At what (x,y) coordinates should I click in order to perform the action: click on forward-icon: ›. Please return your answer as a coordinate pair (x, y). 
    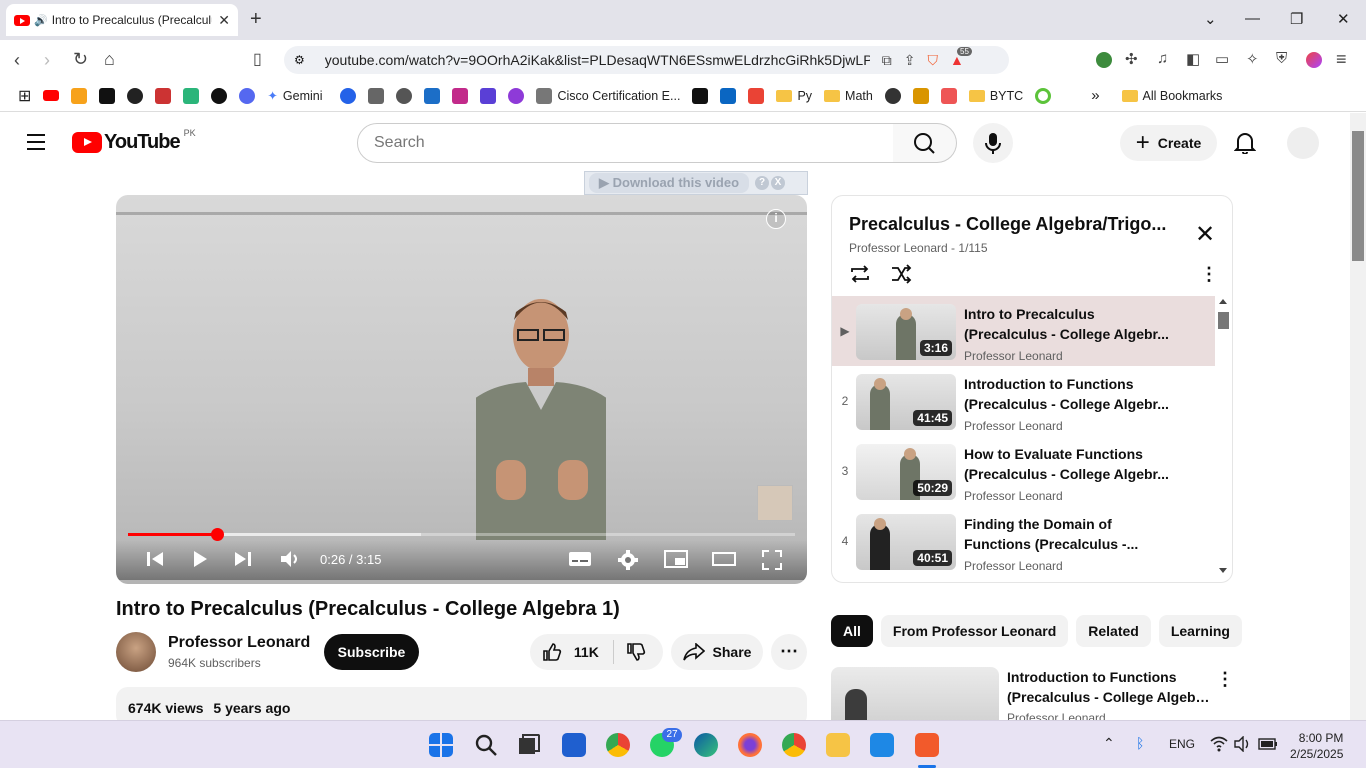
    Looking at the image, I should click on (47, 60).